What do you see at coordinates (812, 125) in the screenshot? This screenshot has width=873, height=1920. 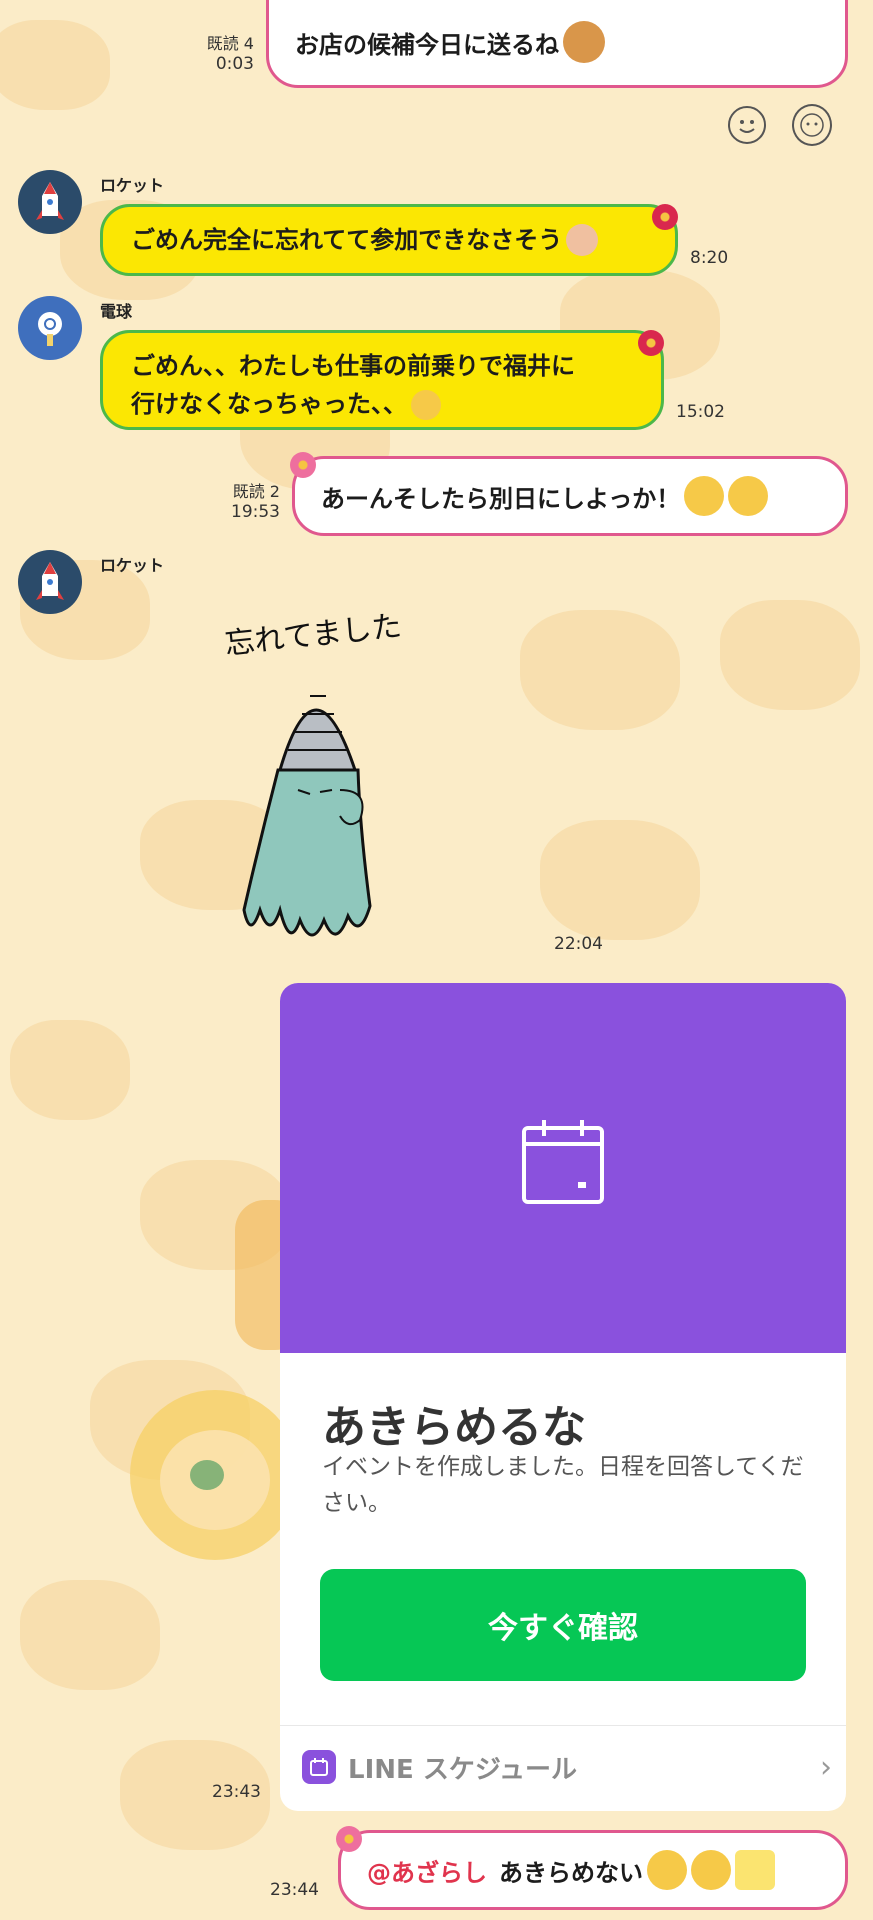 I see `bear-sticker-icon` at bounding box center [812, 125].